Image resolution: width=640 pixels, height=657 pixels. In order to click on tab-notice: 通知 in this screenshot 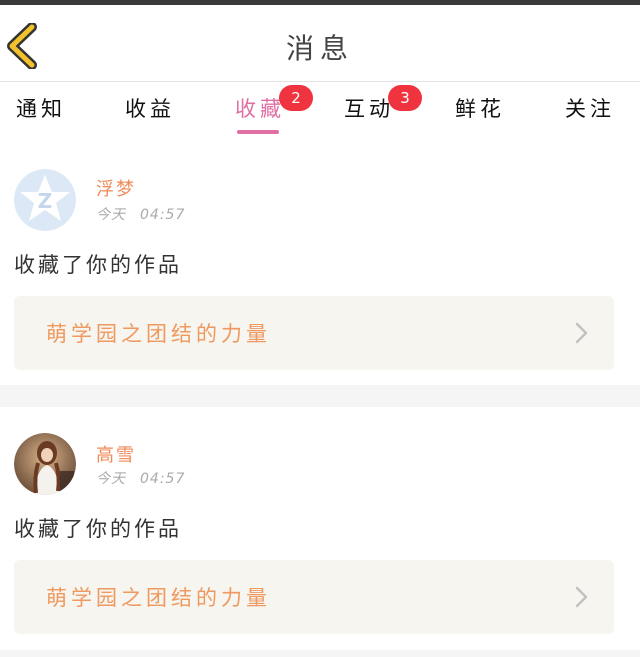, I will do `click(41, 108)`.